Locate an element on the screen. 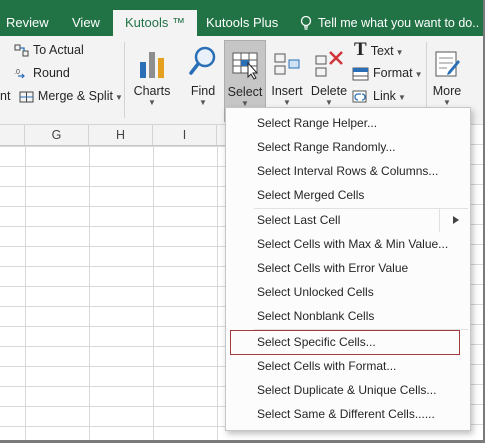 The height and width of the screenshot is (444, 485). column-header-partial is located at coordinates (12, 135).